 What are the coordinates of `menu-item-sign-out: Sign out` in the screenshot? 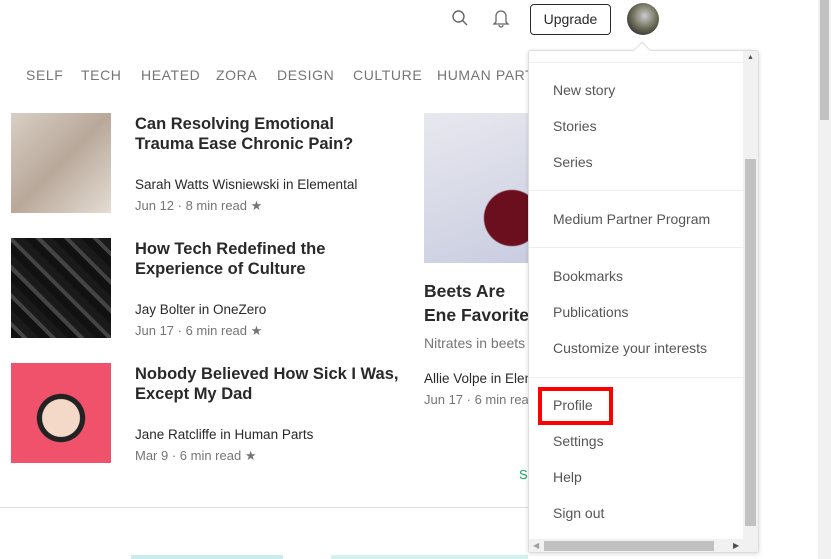 It's located at (578, 513).